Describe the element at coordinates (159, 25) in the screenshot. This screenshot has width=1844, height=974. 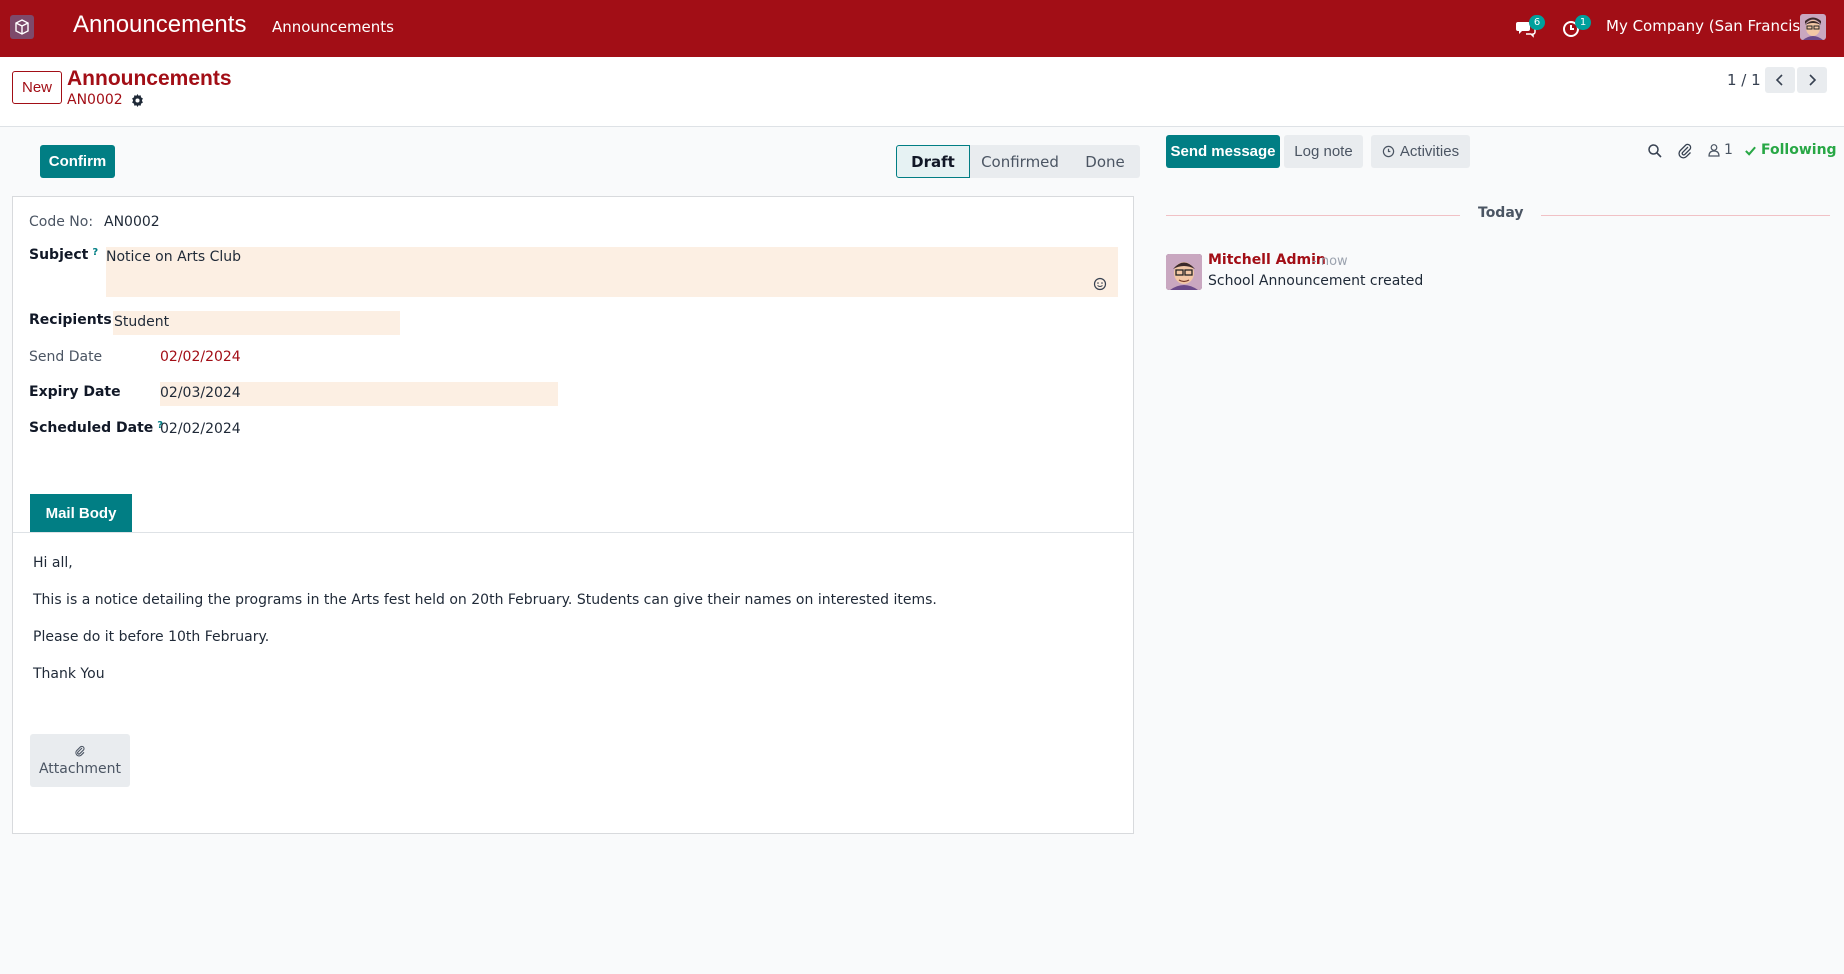
I see `app-title: Announcements` at that location.